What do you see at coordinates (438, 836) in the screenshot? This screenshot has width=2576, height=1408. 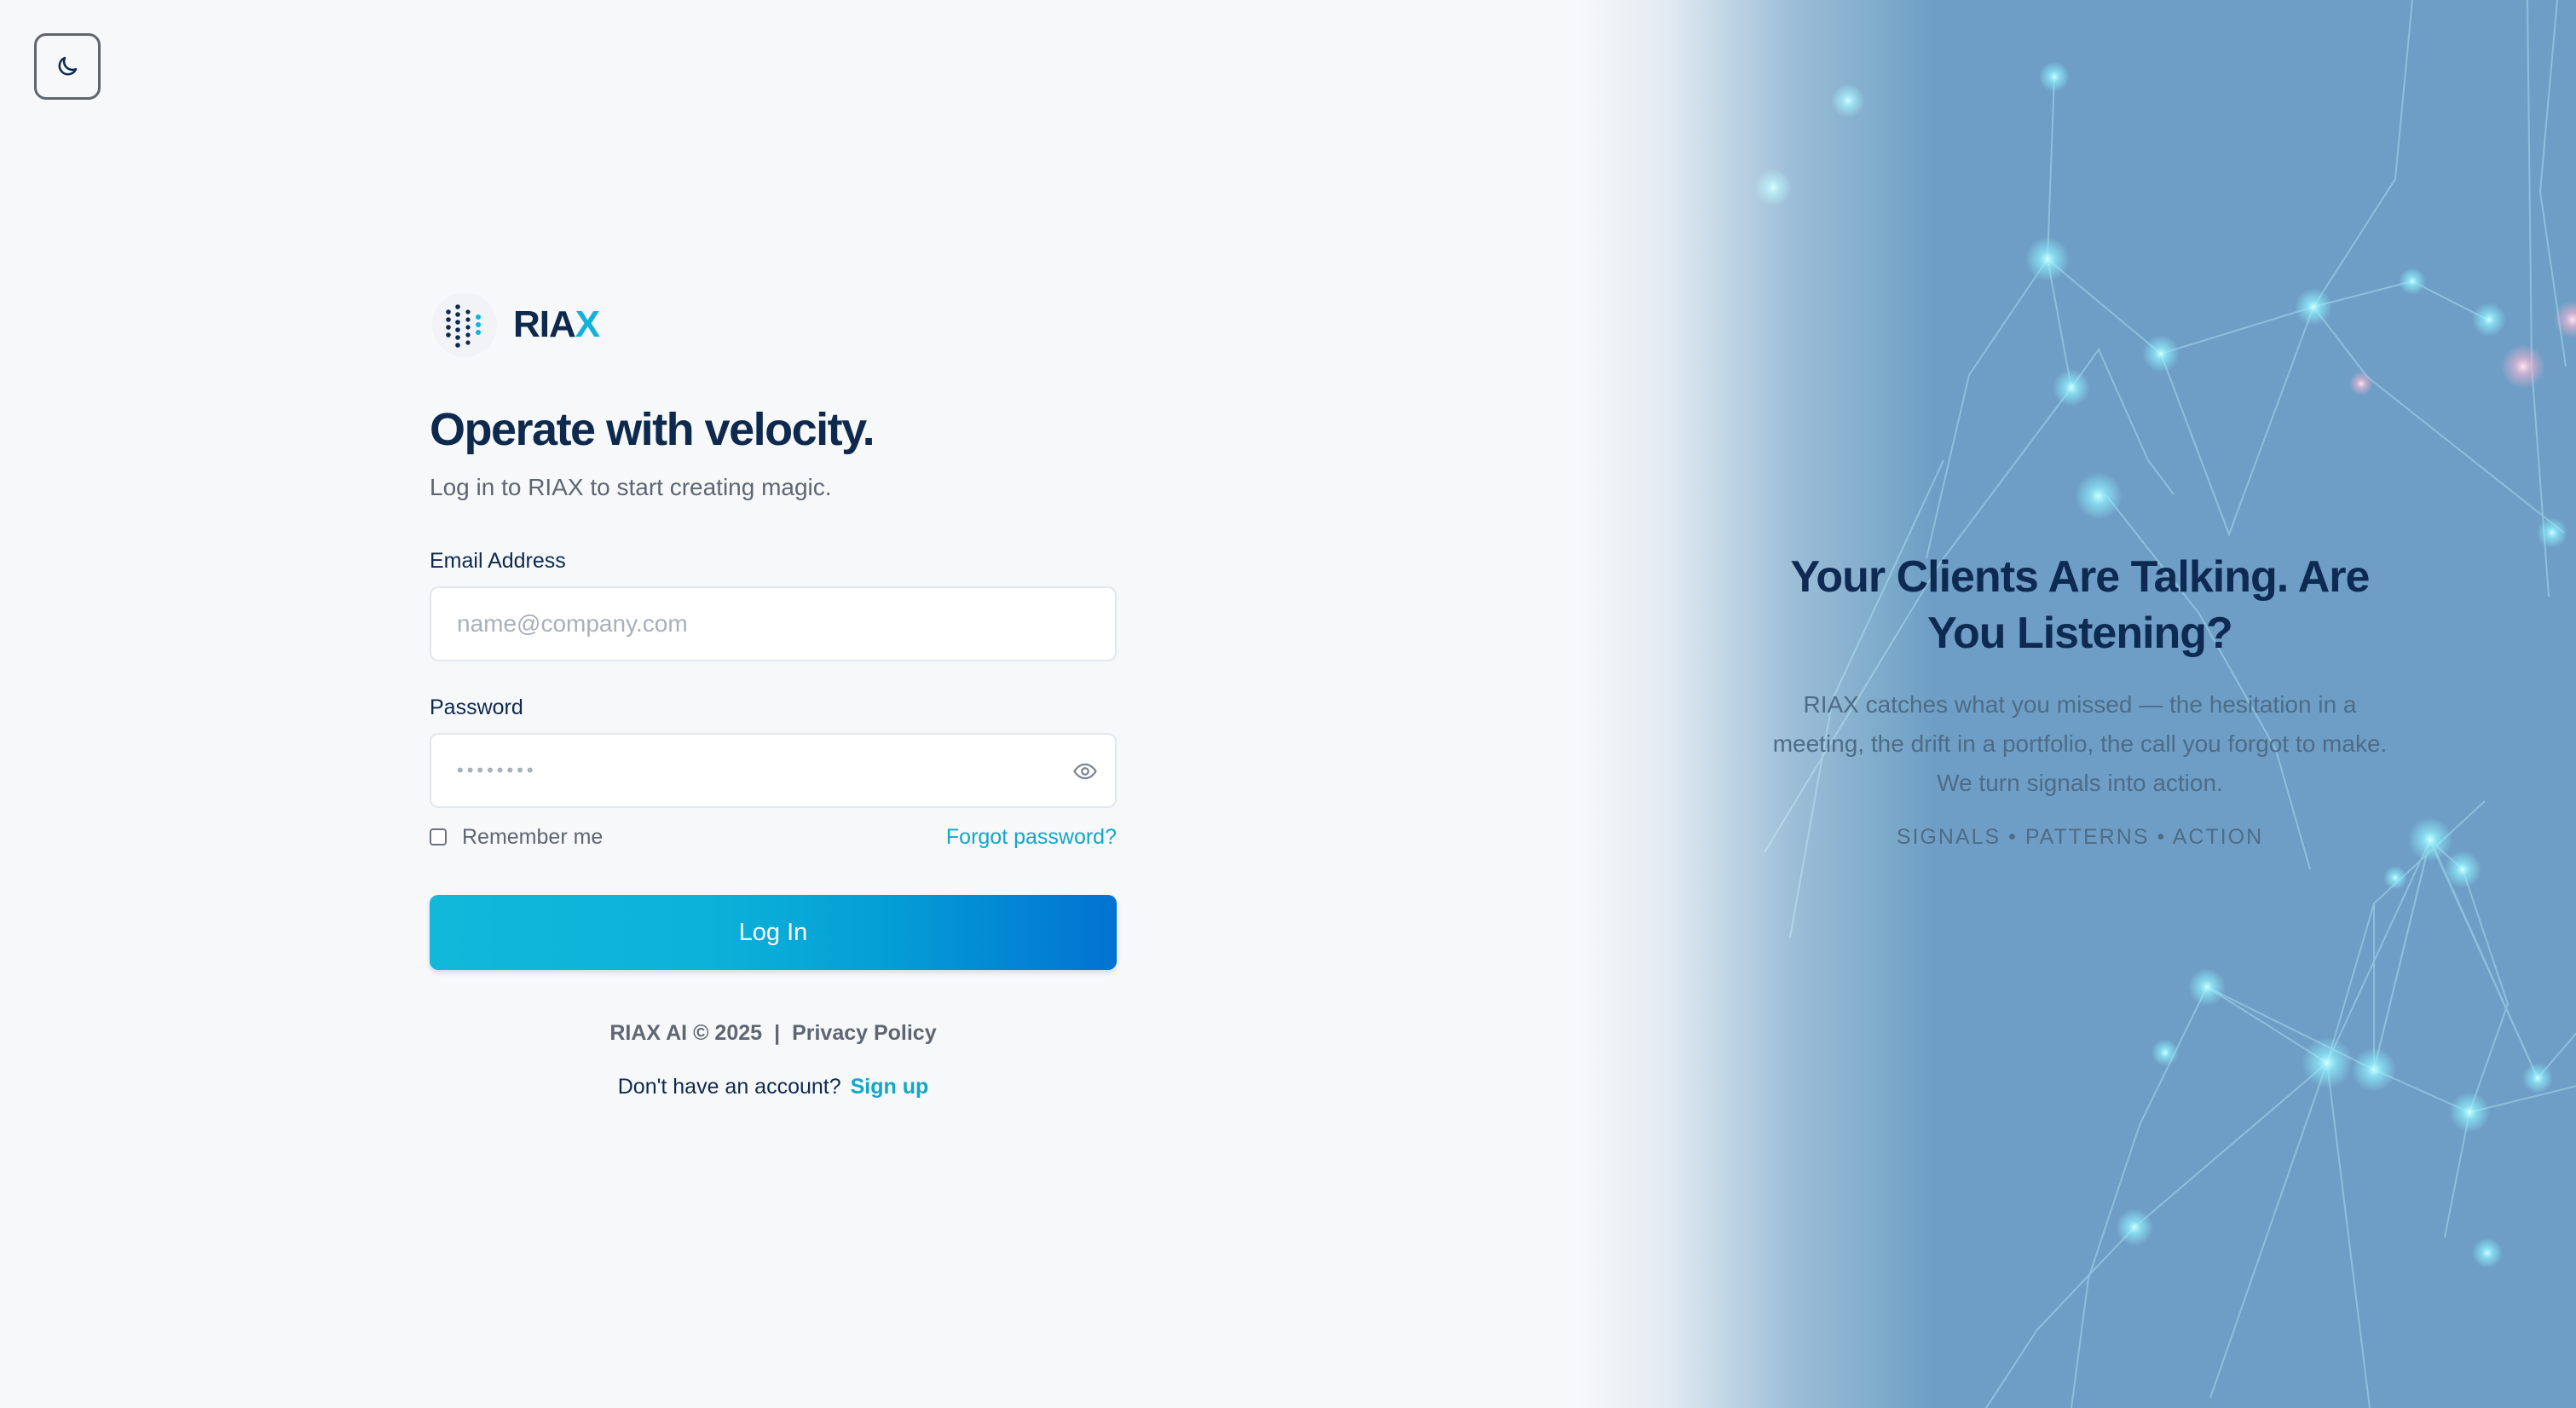 I see `remember-me-checkbox` at bounding box center [438, 836].